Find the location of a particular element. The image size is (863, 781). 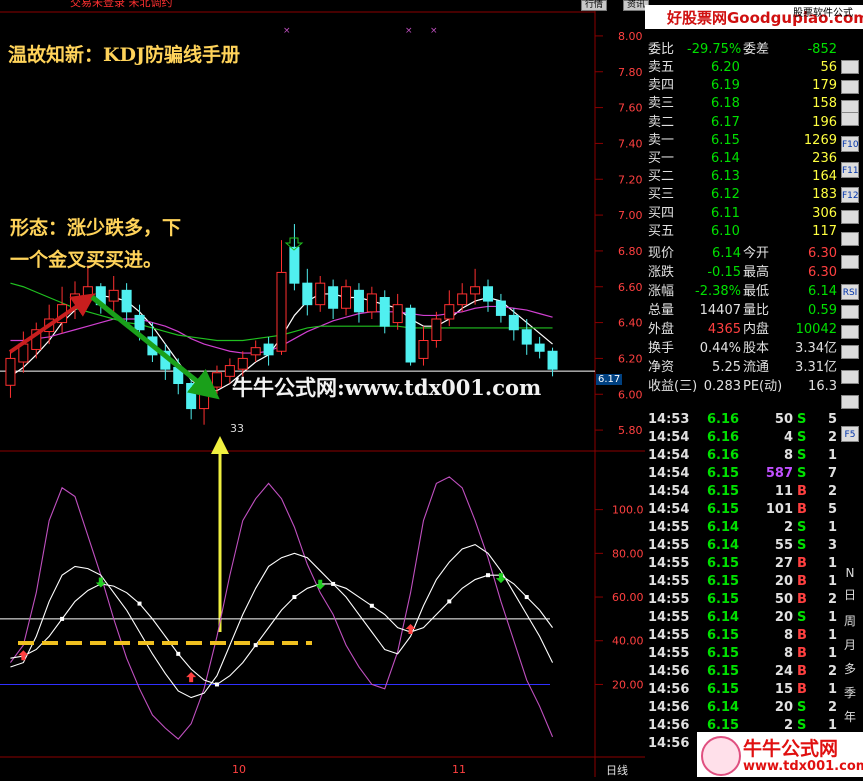

tick-price: 6.16 is located at coordinates (723, 437).